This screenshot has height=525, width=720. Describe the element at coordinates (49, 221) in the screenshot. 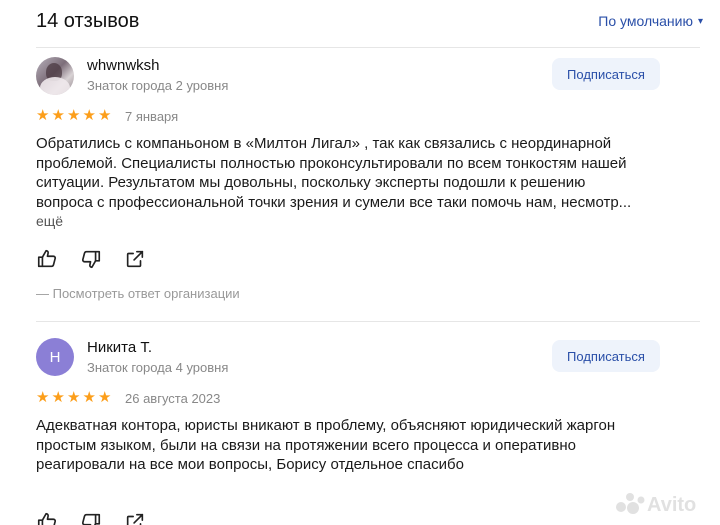

I see `read-more-link: ещё` at that location.